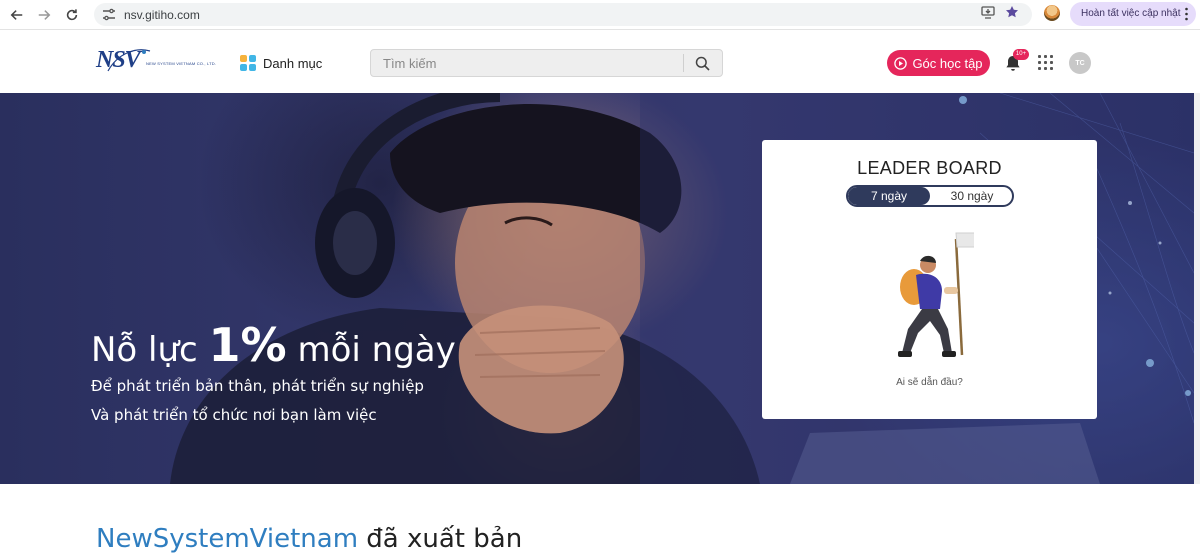 Image resolution: width=1200 pixels, height=559 pixels. What do you see at coordinates (1016, 61) in the screenshot?
I see `notifications-button: 10+` at bounding box center [1016, 61].